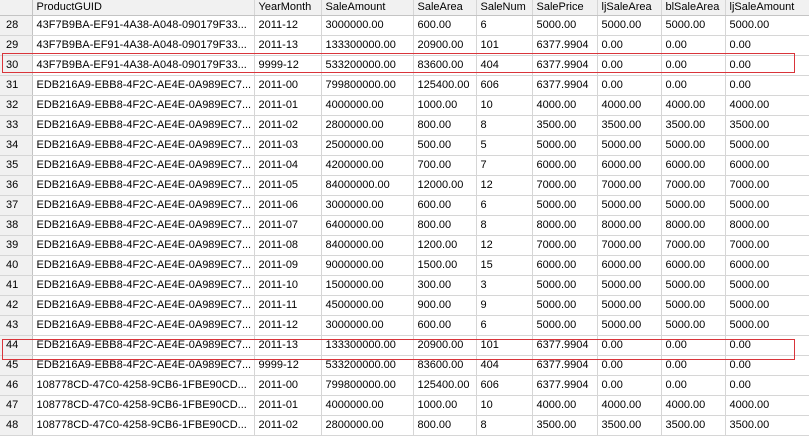  I want to click on grid-cell: 20900.00, so click(445, 345).